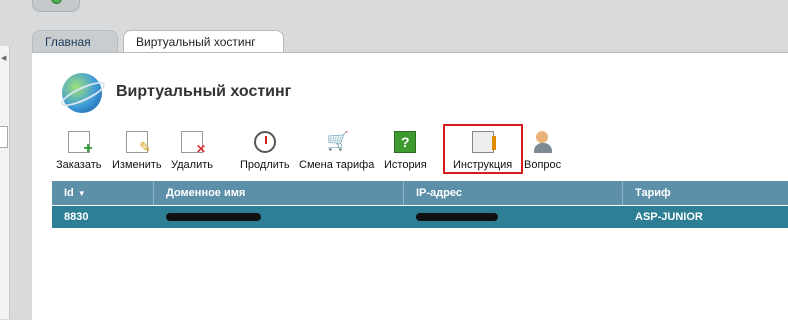 The height and width of the screenshot is (320, 788). I want to click on cell-domain, so click(279, 217).